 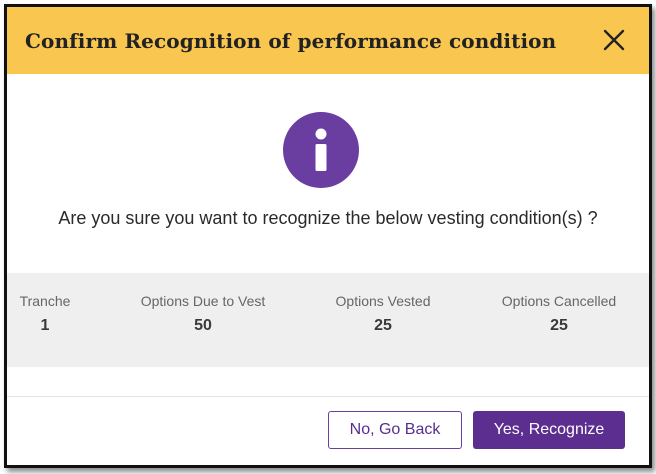 What do you see at coordinates (328, 396) in the screenshot?
I see `footer-divider` at bounding box center [328, 396].